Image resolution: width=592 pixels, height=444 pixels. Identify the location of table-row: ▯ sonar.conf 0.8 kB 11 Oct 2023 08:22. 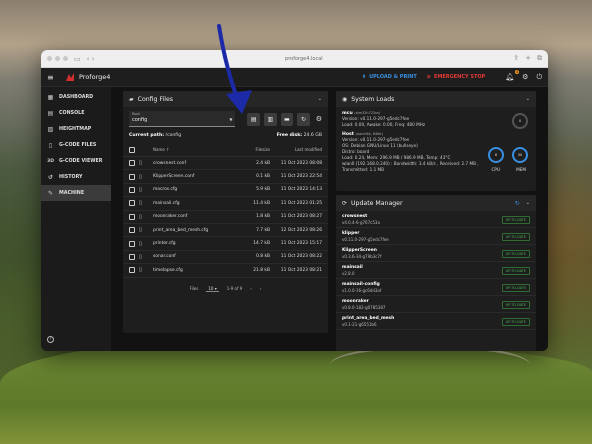
(225, 258).